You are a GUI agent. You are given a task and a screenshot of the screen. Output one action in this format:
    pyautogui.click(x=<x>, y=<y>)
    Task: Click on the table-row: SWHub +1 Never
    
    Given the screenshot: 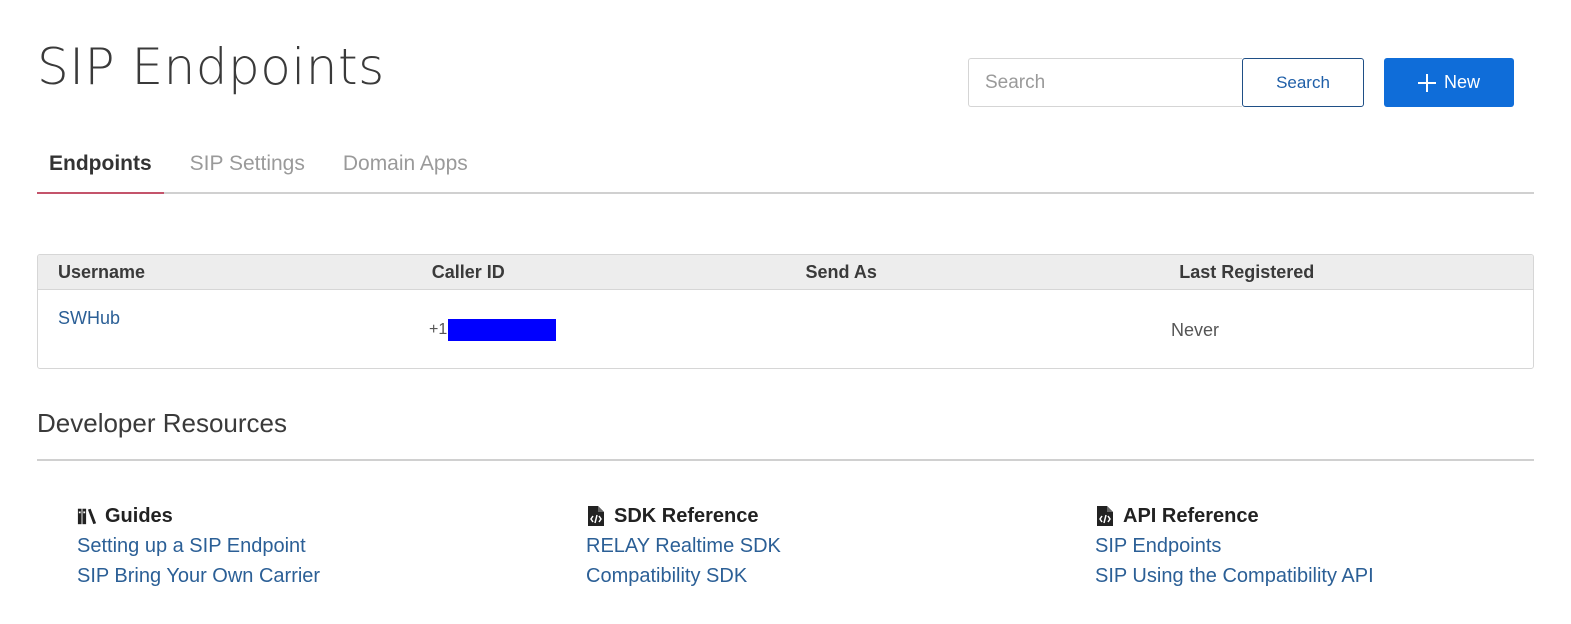 What is the action you would take?
    pyautogui.click(x=785, y=329)
    